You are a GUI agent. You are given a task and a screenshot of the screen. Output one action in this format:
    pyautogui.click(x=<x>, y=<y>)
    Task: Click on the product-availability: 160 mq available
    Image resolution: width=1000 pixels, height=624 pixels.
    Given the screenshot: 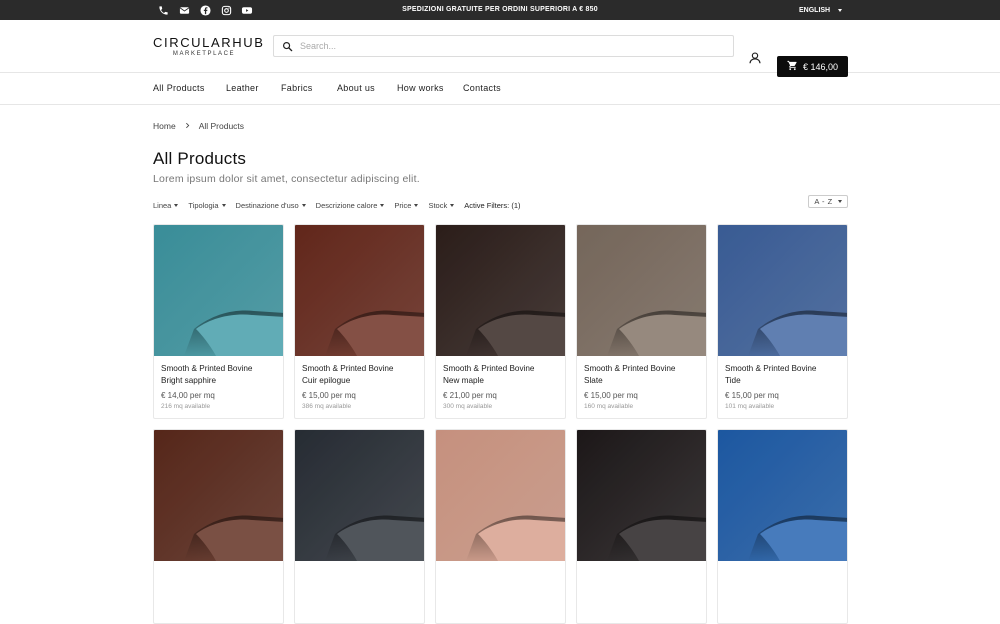 What is the action you would take?
    pyautogui.click(x=609, y=406)
    